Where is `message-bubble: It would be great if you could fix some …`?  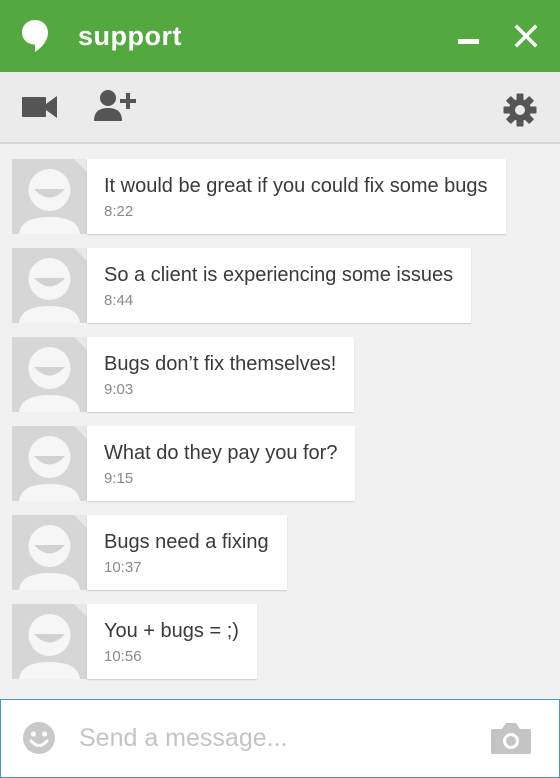
message-bubble: It would be great if you could fix some … is located at coordinates (296, 196).